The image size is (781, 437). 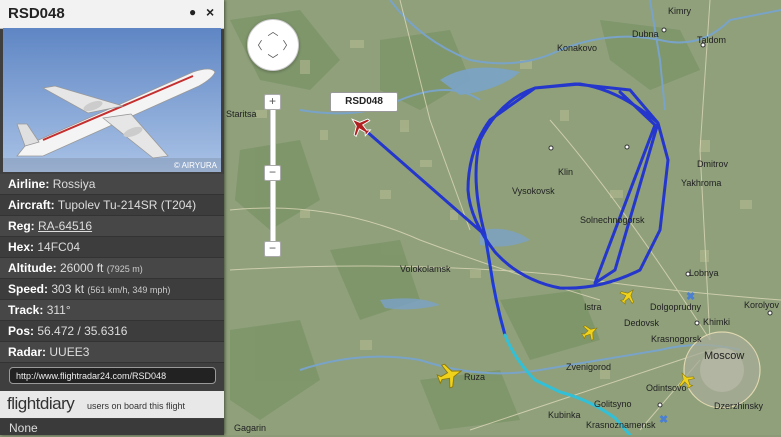 What do you see at coordinates (32, 268) in the screenshot?
I see `altitude-label: Altitude:` at bounding box center [32, 268].